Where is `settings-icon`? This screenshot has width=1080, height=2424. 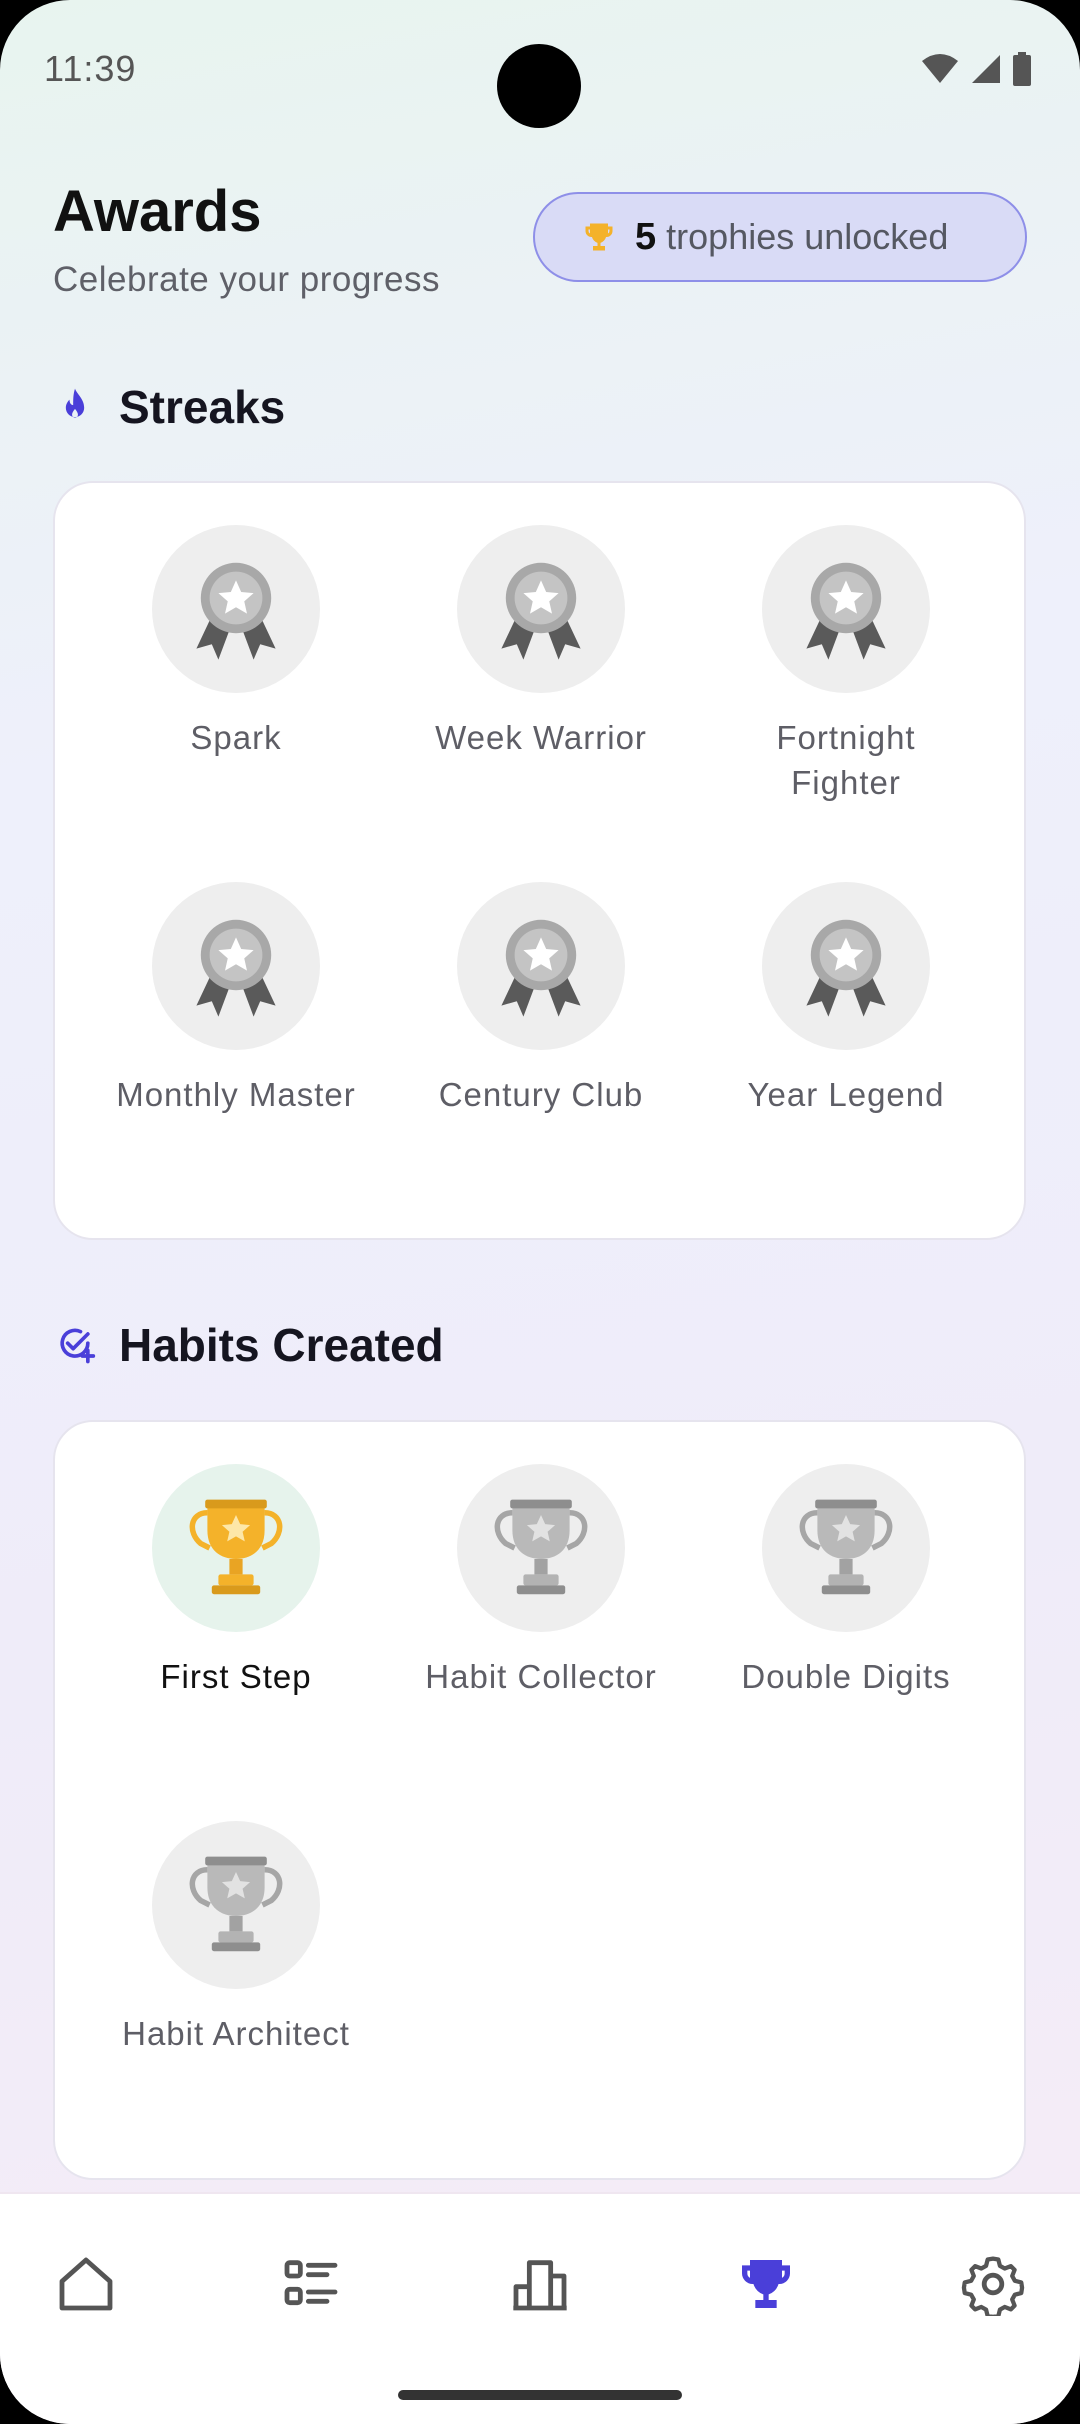
settings-icon is located at coordinates (993, 2286).